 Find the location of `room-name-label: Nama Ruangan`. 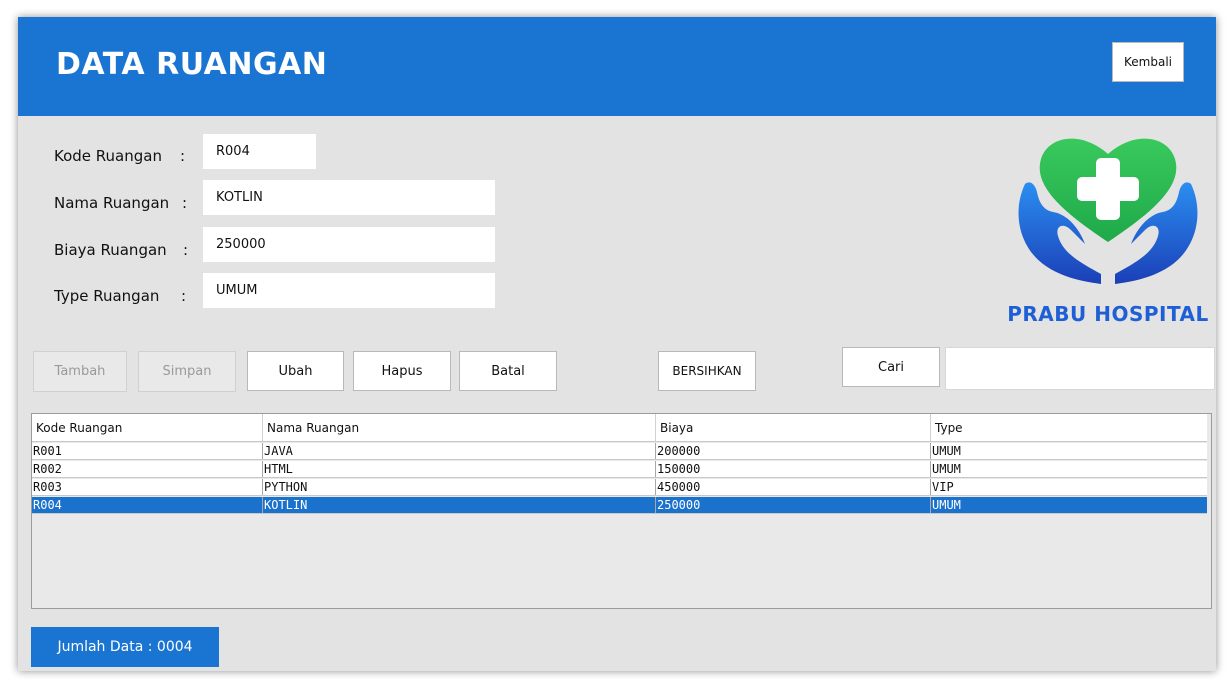

room-name-label: Nama Ruangan is located at coordinates (112, 203).